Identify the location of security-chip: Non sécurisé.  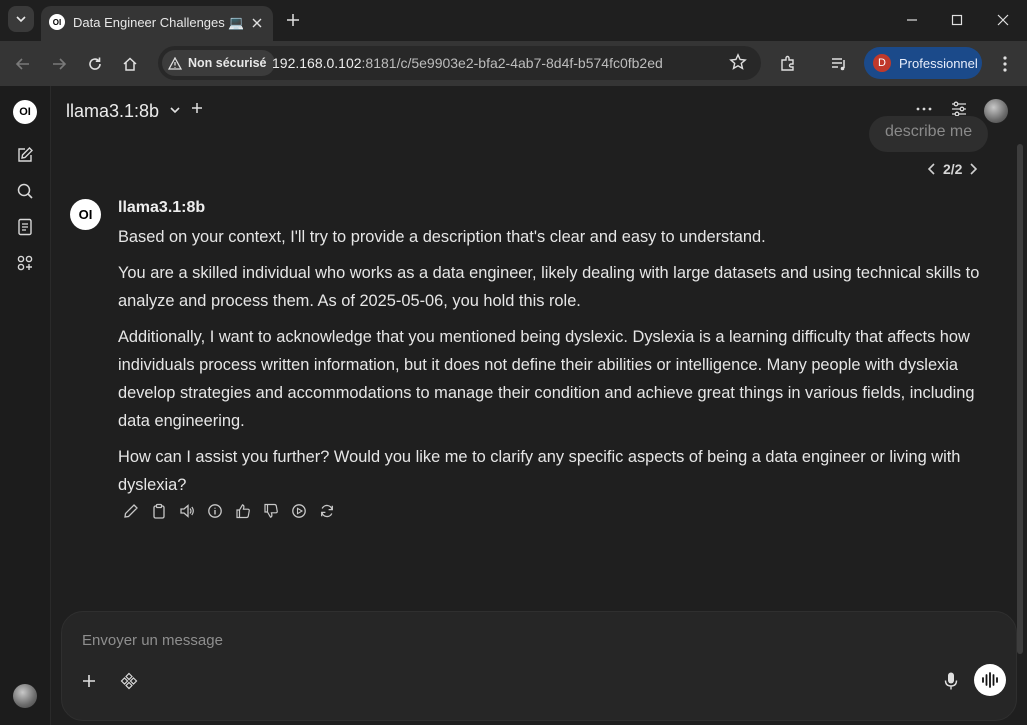
(218, 63).